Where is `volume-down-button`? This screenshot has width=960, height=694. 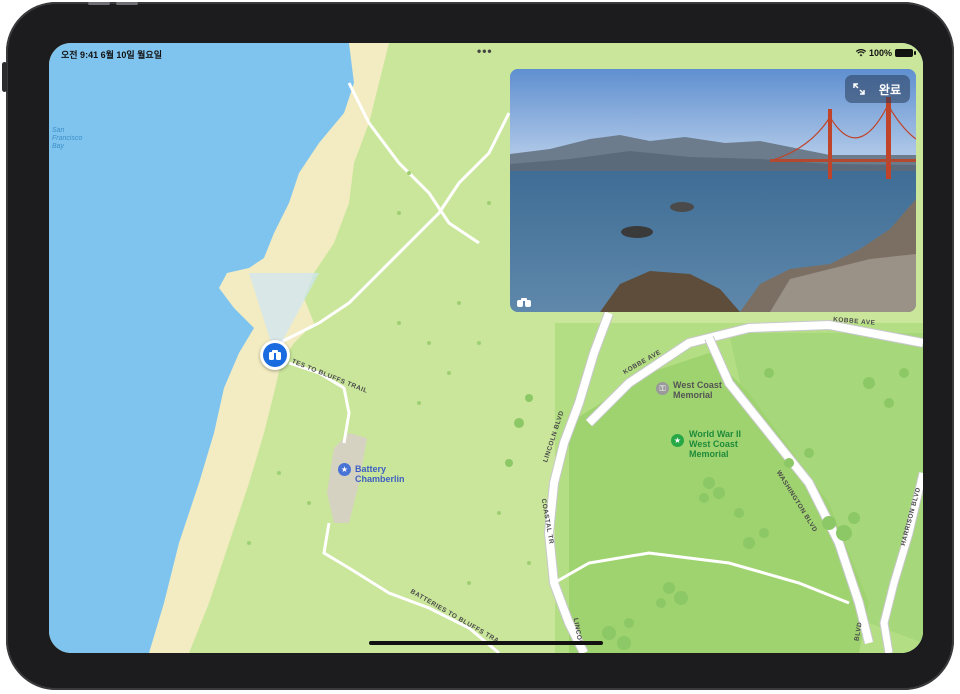
volume-down-button is located at coordinates (127, 3).